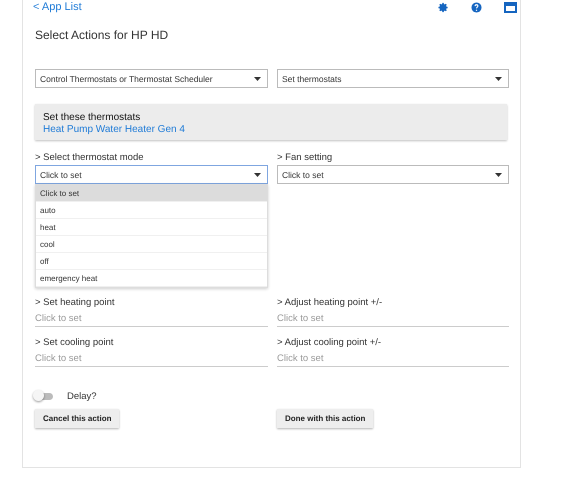 This screenshot has width=570, height=500. I want to click on help-icon, so click(476, 7).